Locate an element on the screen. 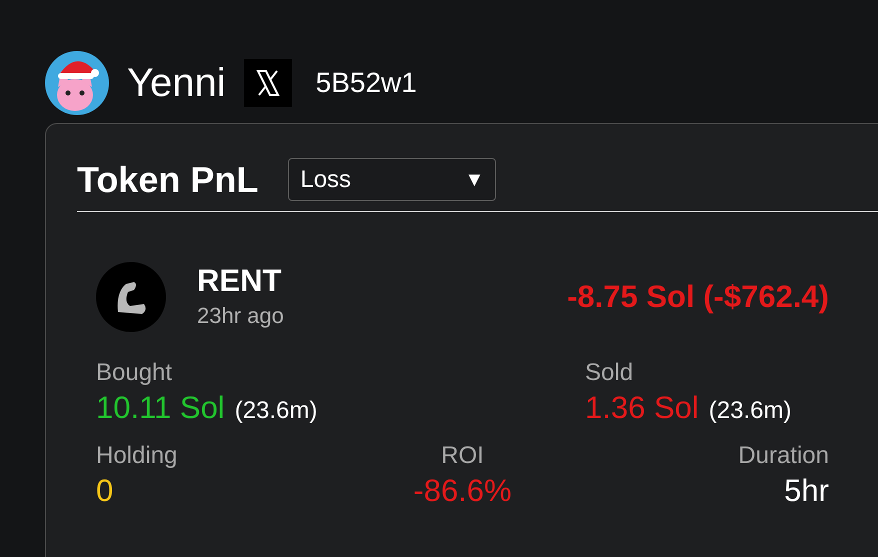 The height and width of the screenshot is (557, 878). pnl-amount: -8.75 Sol (-$762.4) is located at coordinates (698, 297).